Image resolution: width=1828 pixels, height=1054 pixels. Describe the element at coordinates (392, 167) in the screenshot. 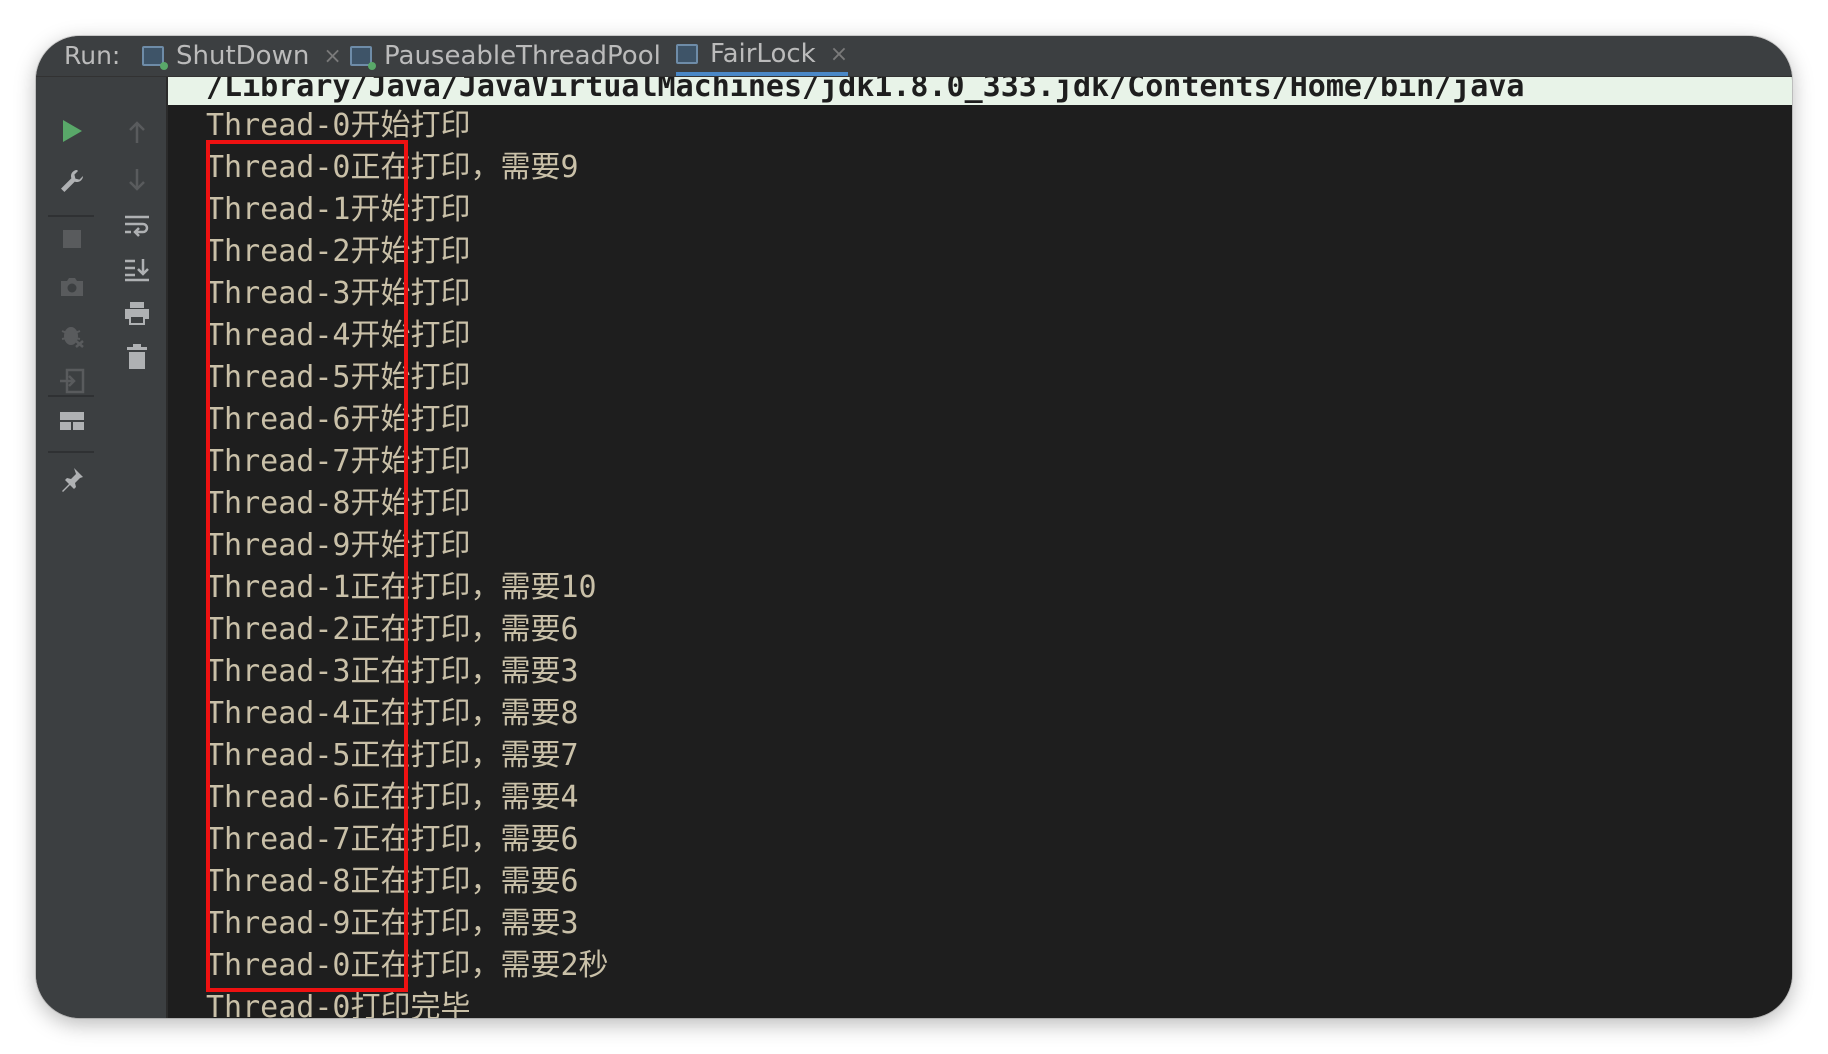

I see `console-line: Thread-0正在打印，需要9` at that location.